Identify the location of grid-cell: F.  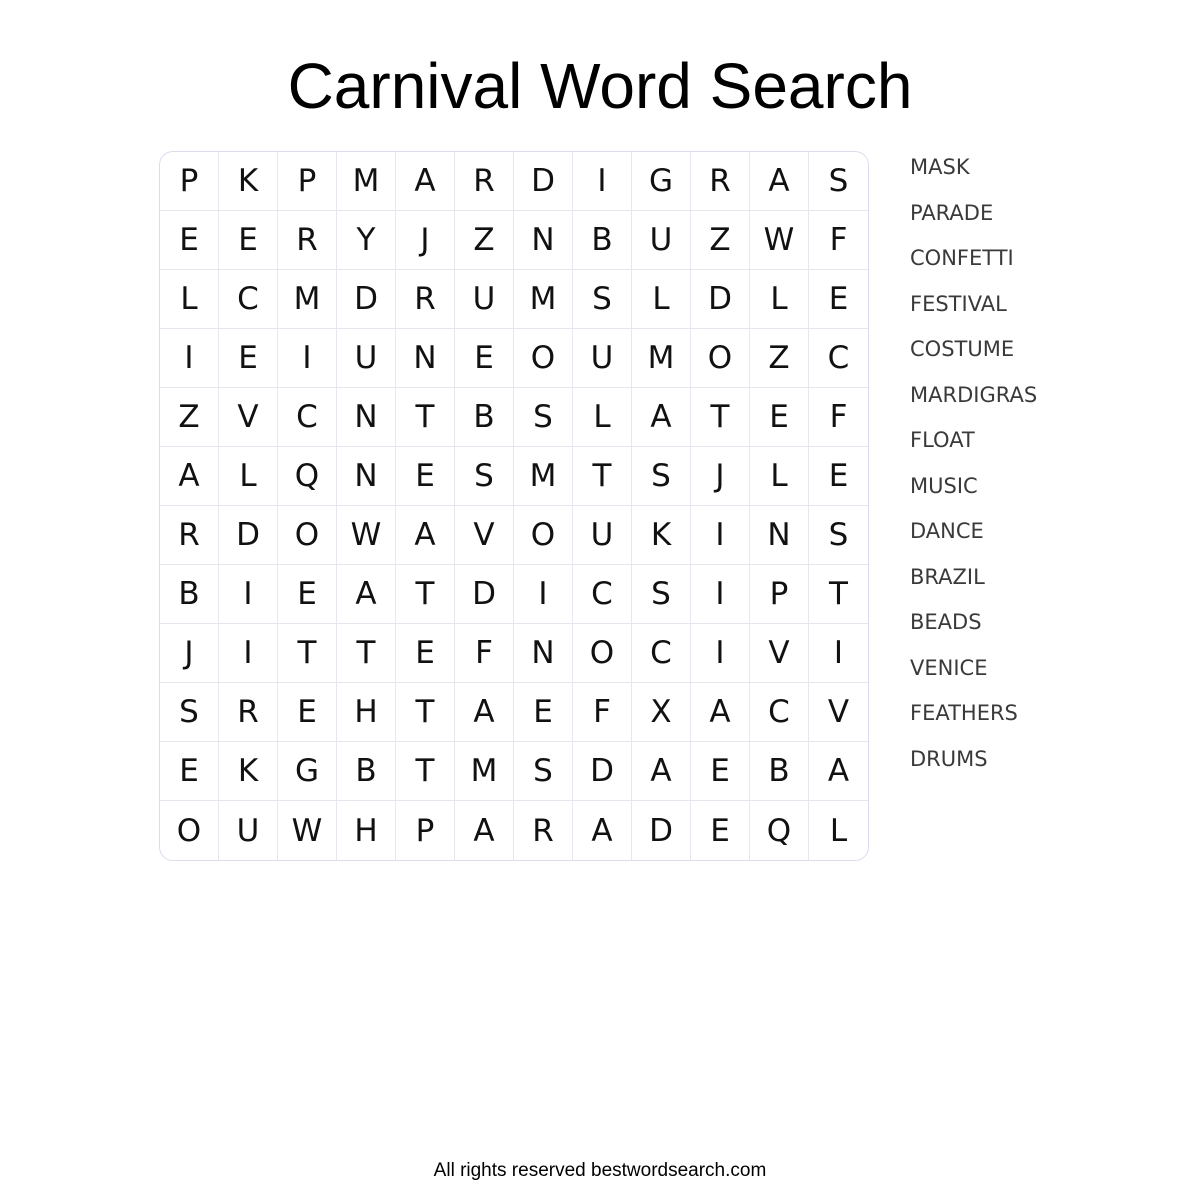
(838, 240).